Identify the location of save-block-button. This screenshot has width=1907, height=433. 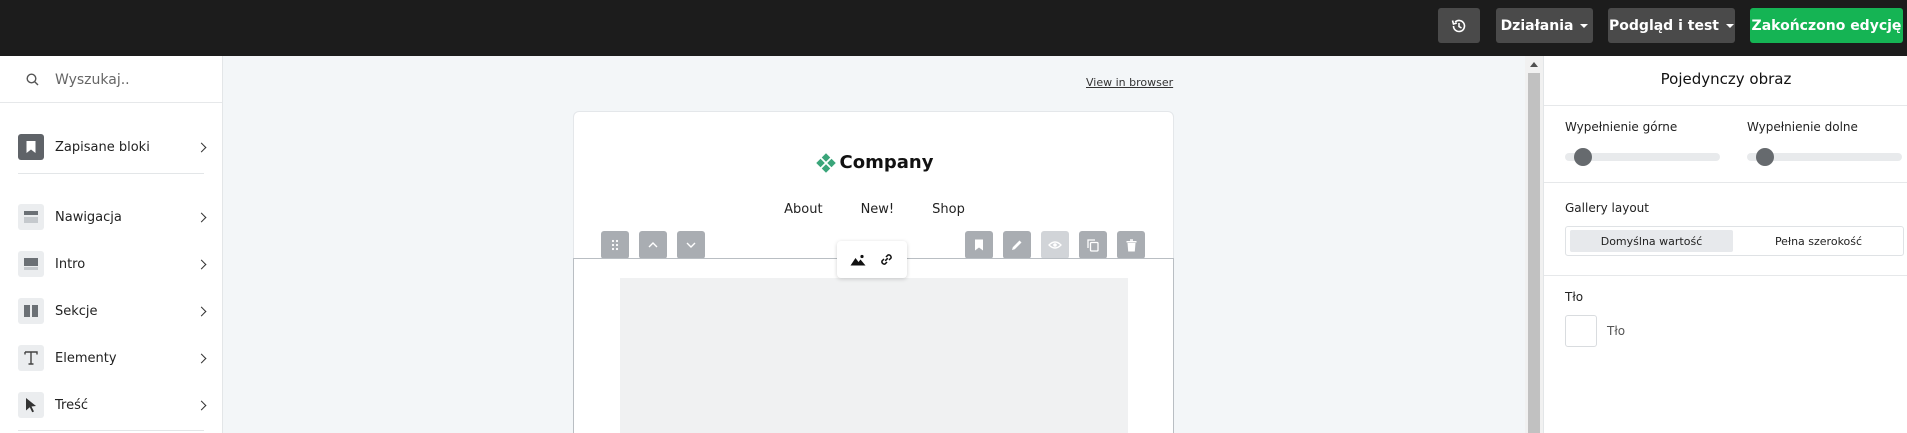
(979, 245).